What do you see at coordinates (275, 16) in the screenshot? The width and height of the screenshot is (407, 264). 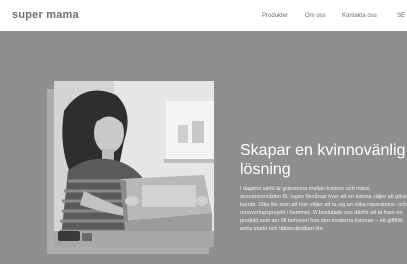 I see `nav-link-produkter: Produkter` at bounding box center [275, 16].